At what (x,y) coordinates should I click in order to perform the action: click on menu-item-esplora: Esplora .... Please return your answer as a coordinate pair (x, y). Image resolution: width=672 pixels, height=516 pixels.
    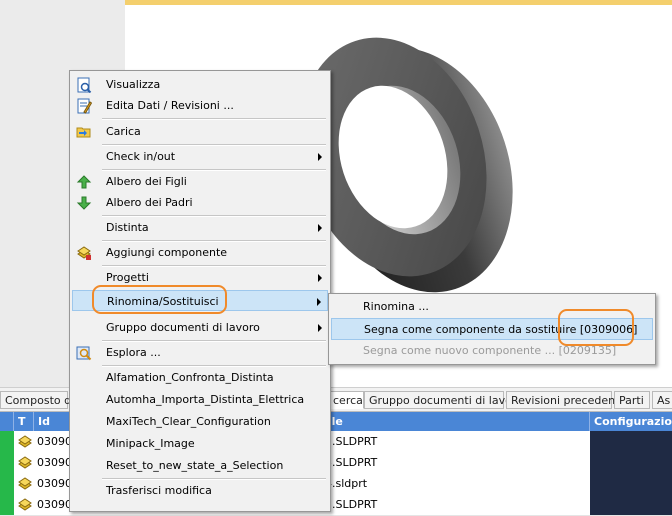
    Looking at the image, I should click on (200, 352).